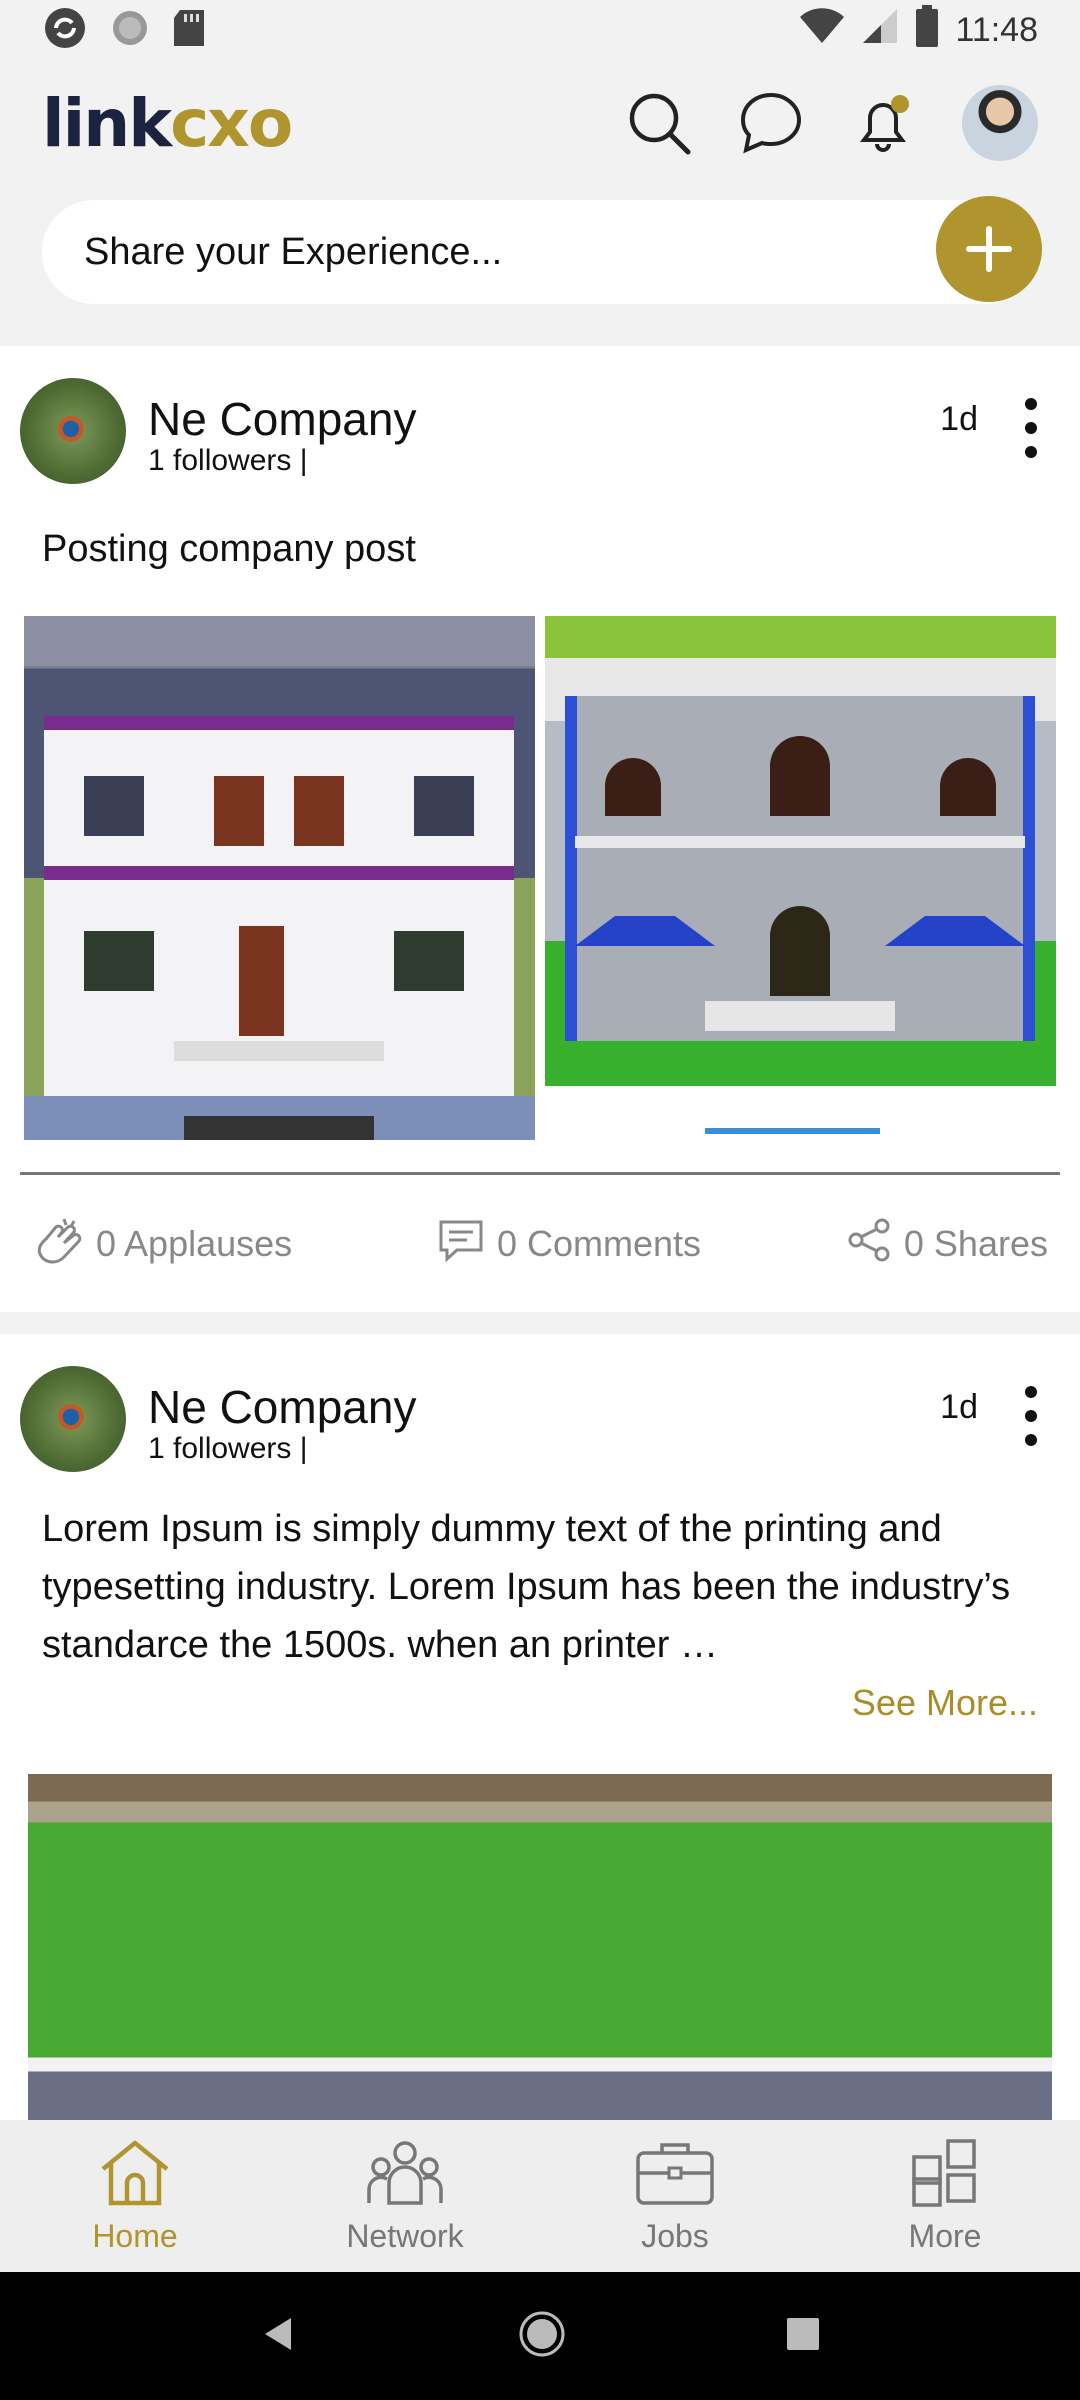 Image resolution: width=1080 pixels, height=2400 pixels. What do you see at coordinates (883, 123) in the screenshot?
I see `notification-bell-icon` at bounding box center [883, 123].